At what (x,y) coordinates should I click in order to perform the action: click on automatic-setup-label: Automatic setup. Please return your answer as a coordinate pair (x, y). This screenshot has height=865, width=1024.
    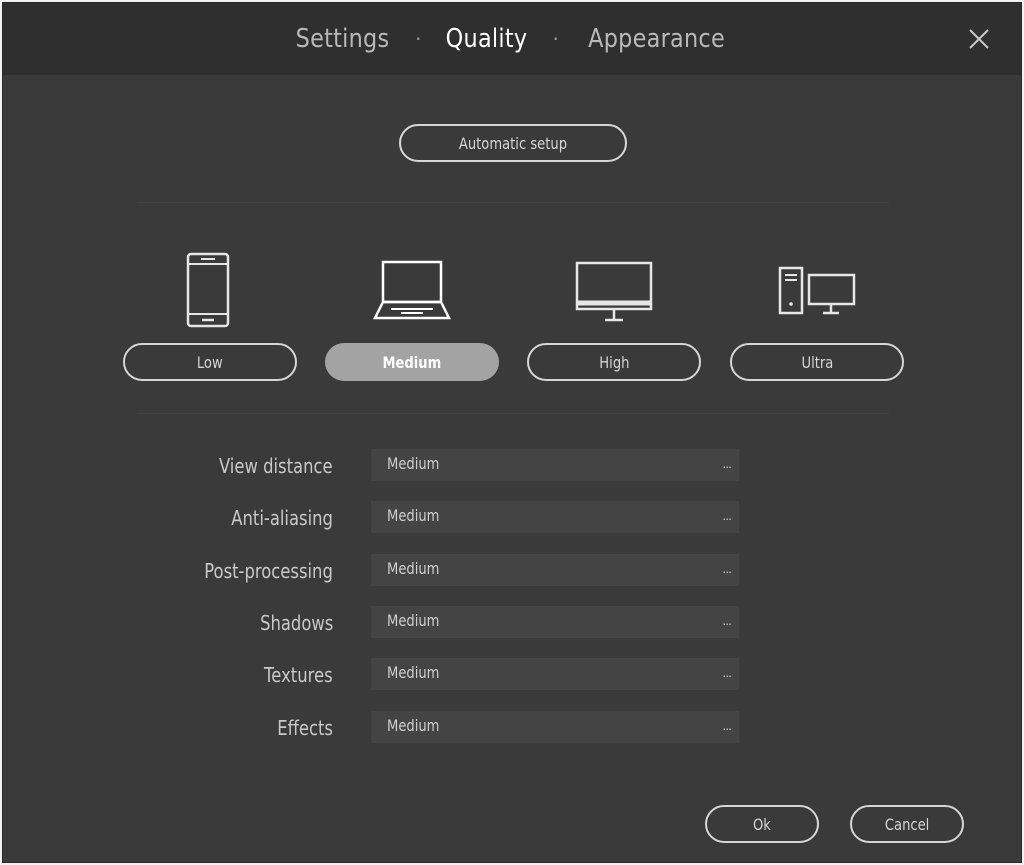
    Looking at the image, I should click on (513, 143).